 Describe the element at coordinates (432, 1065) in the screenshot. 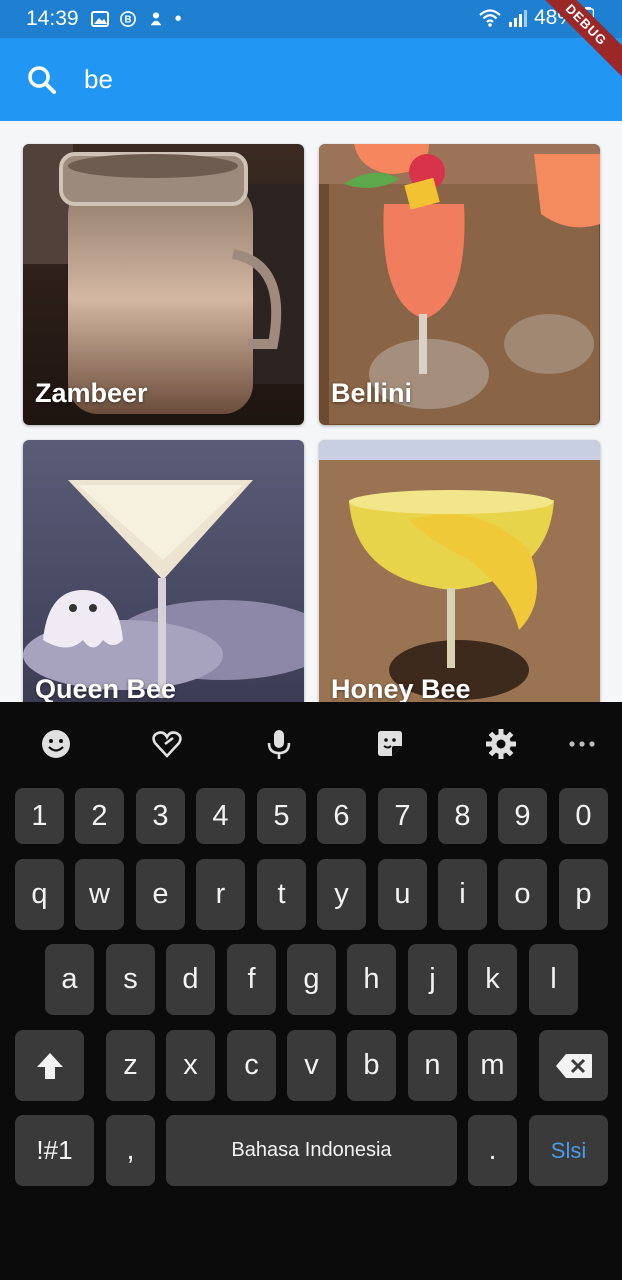

I see `key-n: n` at that location.